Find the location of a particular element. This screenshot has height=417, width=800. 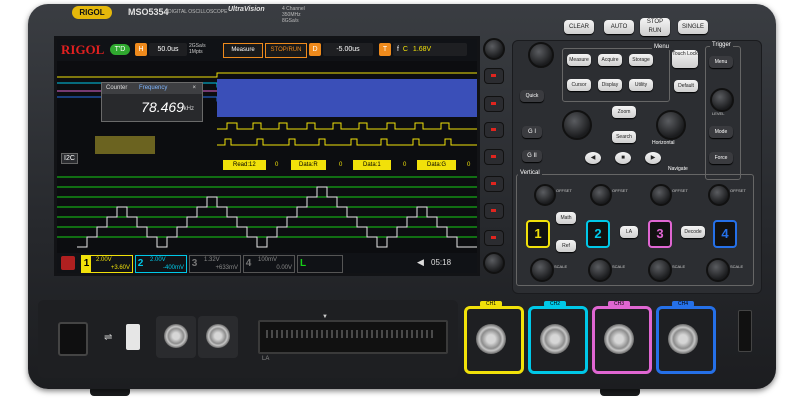

timebase-label: H is located at coordinates (141, 49).